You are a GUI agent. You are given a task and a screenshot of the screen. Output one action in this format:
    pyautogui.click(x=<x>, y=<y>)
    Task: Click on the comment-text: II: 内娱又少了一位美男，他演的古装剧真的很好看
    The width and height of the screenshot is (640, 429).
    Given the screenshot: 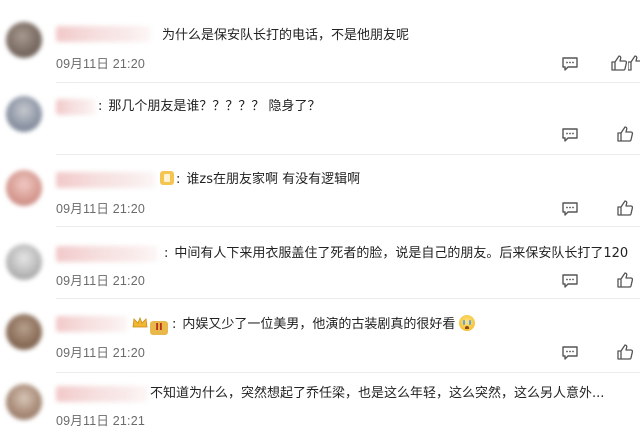 What is the action you would take?
    pyautogui.click(x=303, y=325)
    